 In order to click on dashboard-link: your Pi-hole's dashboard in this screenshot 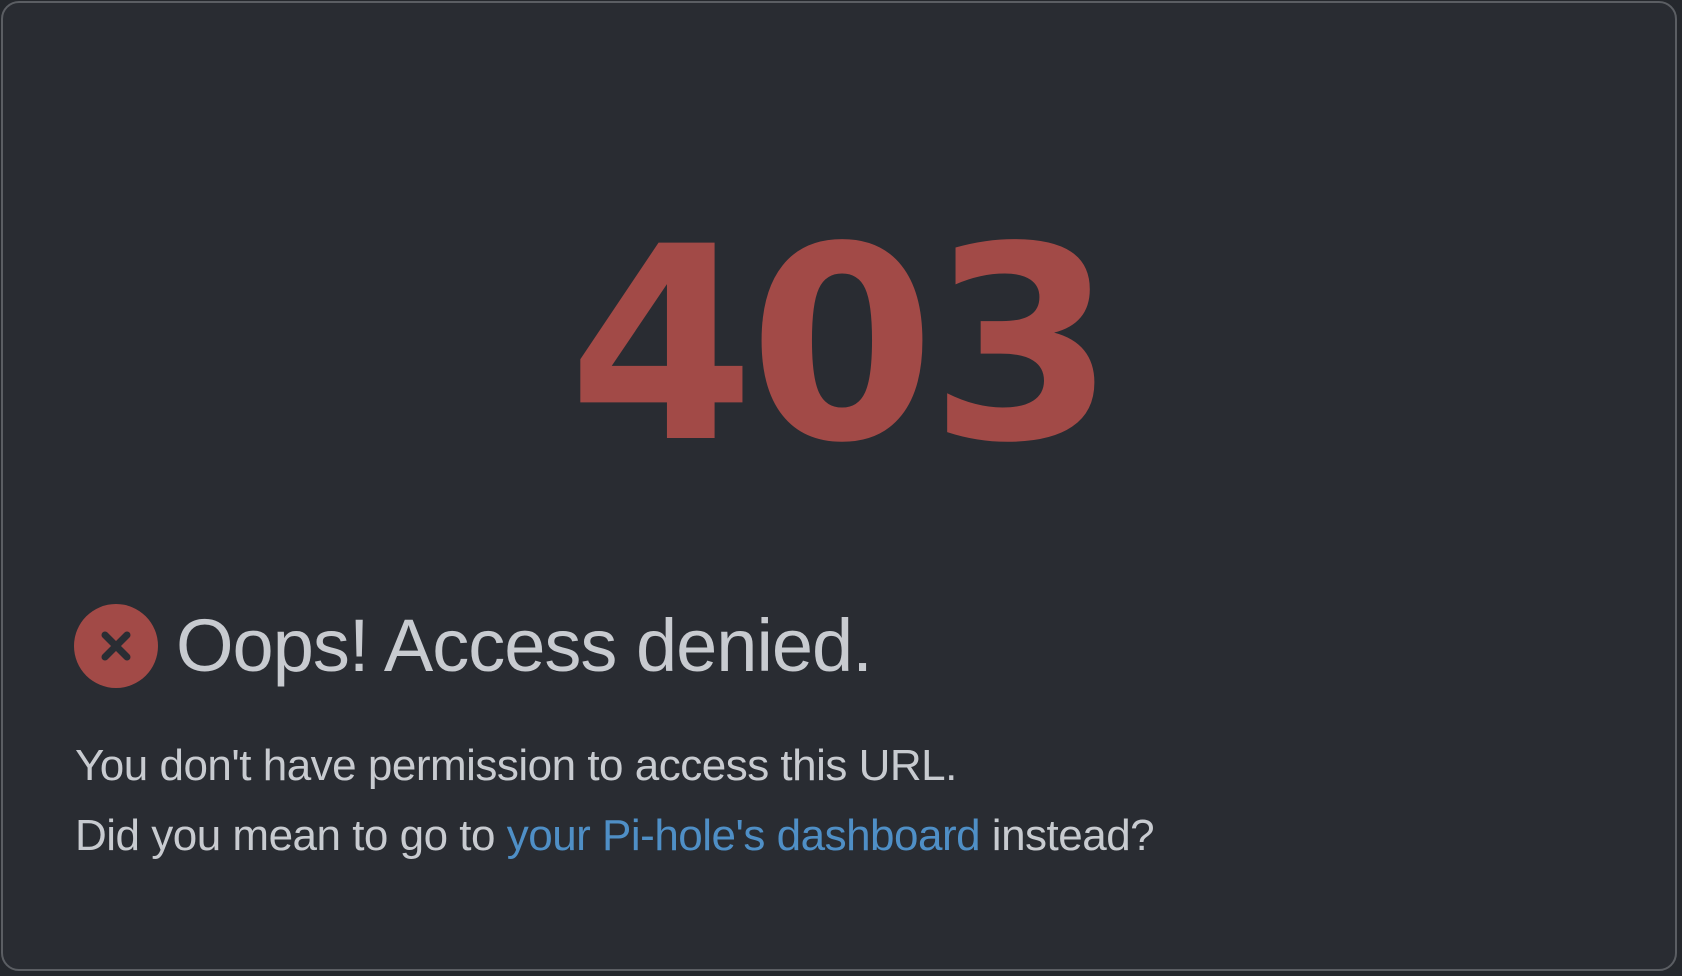, I will do `click(744, 835)`.